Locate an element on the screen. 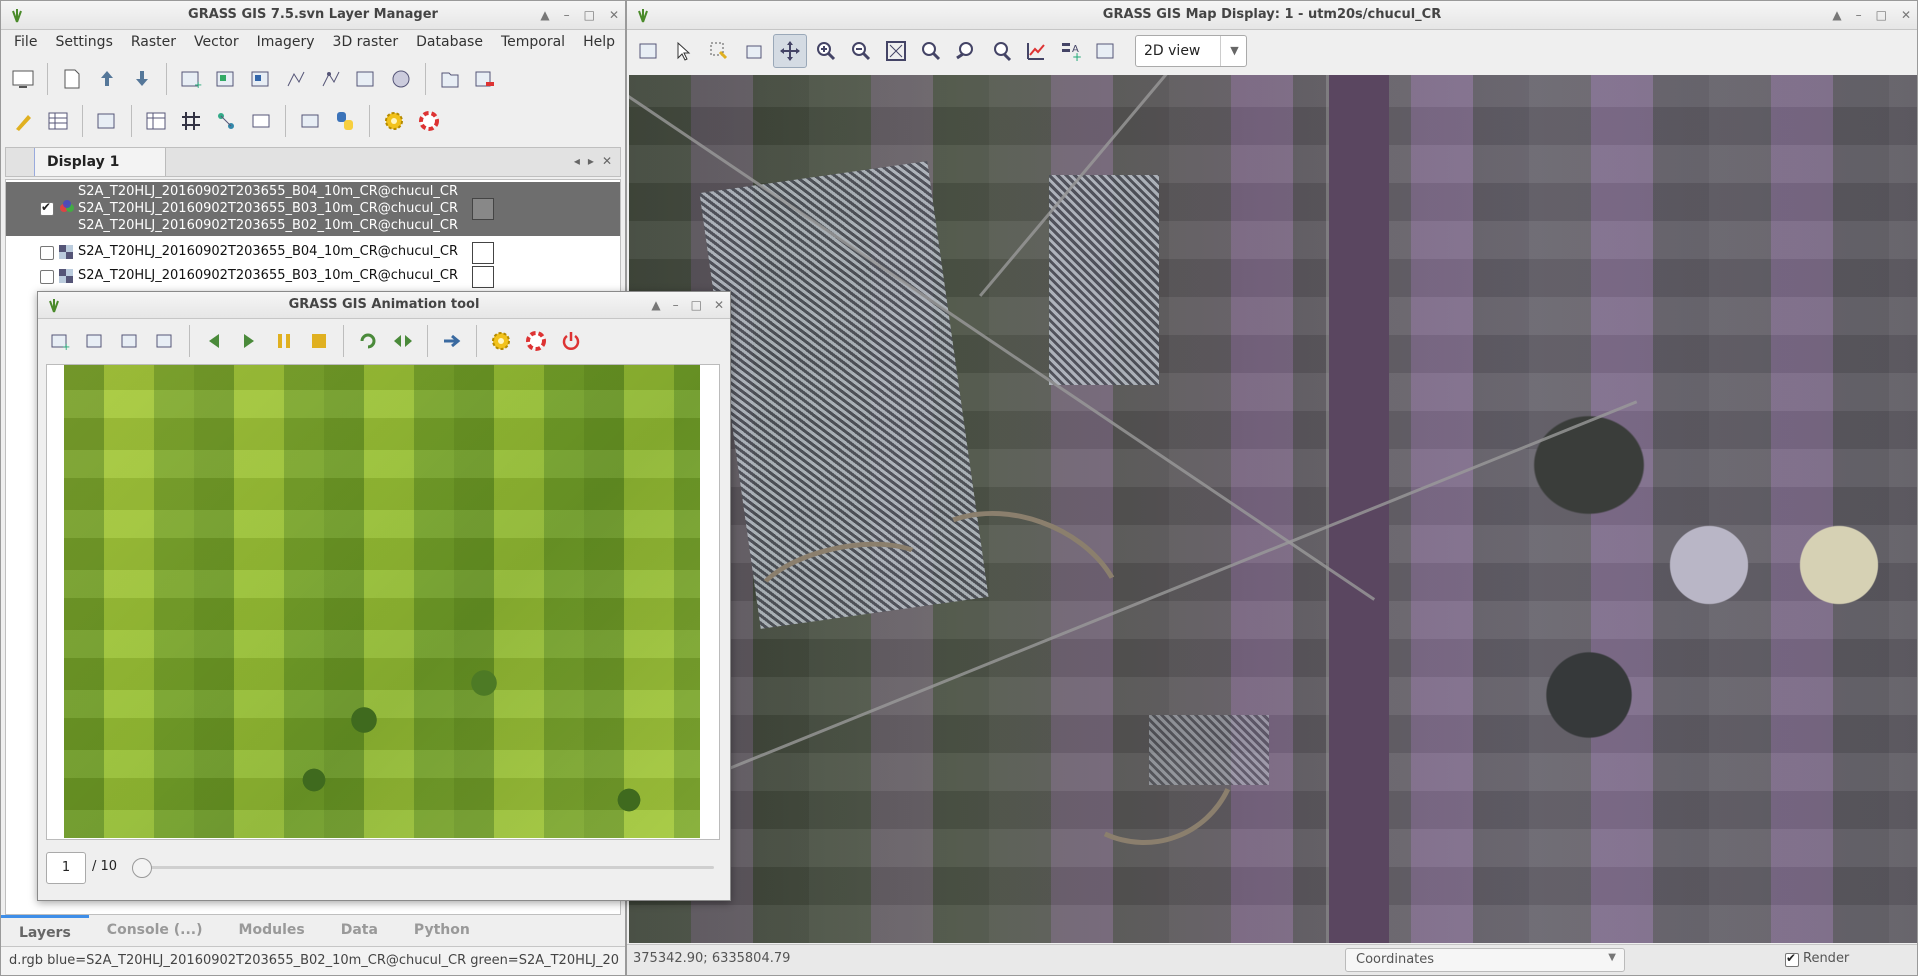 This screenshot has width=1918, height=976. add-vector-misc-icon is located at coordinates (331, 79).